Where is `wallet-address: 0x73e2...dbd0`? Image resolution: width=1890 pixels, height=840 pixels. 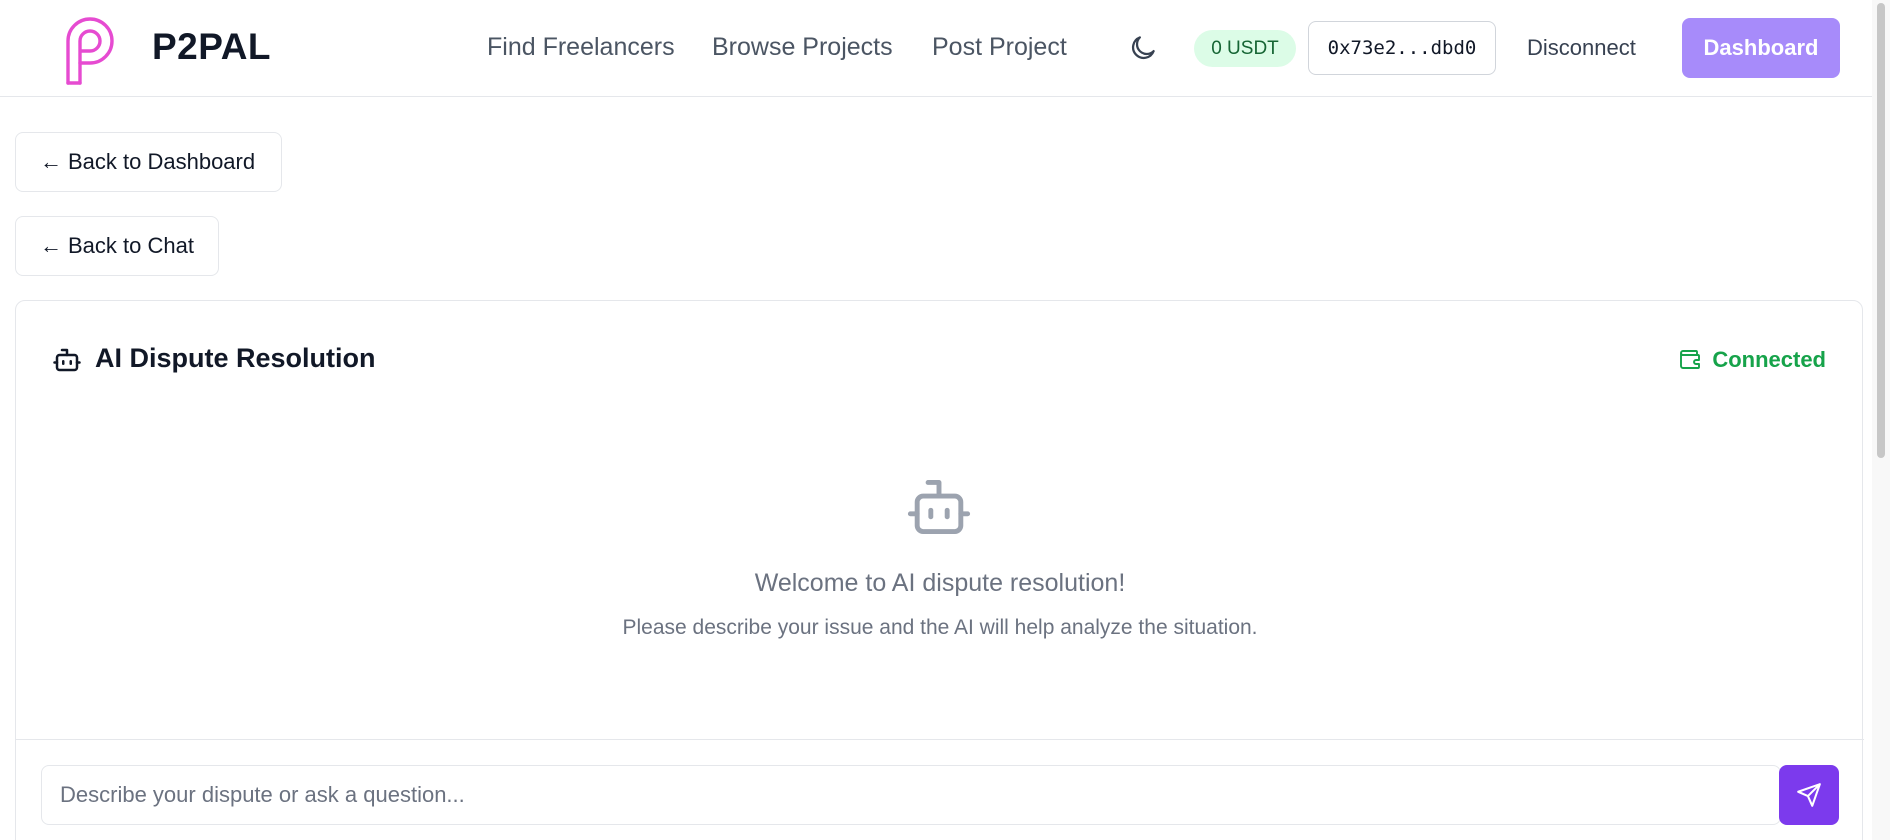
wallet-address: 0x73e2...dbd0 is located at coordinates (1402, 48).